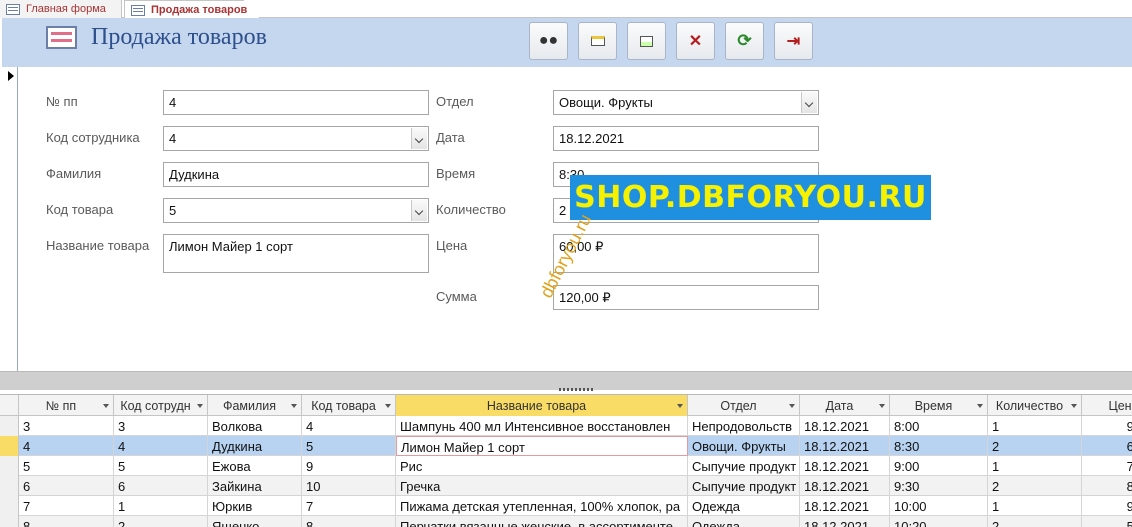  What do you see at coordinates (845, 405) in the screenshot?
I see `column-header: Дата` at bounding box center [845, 405].